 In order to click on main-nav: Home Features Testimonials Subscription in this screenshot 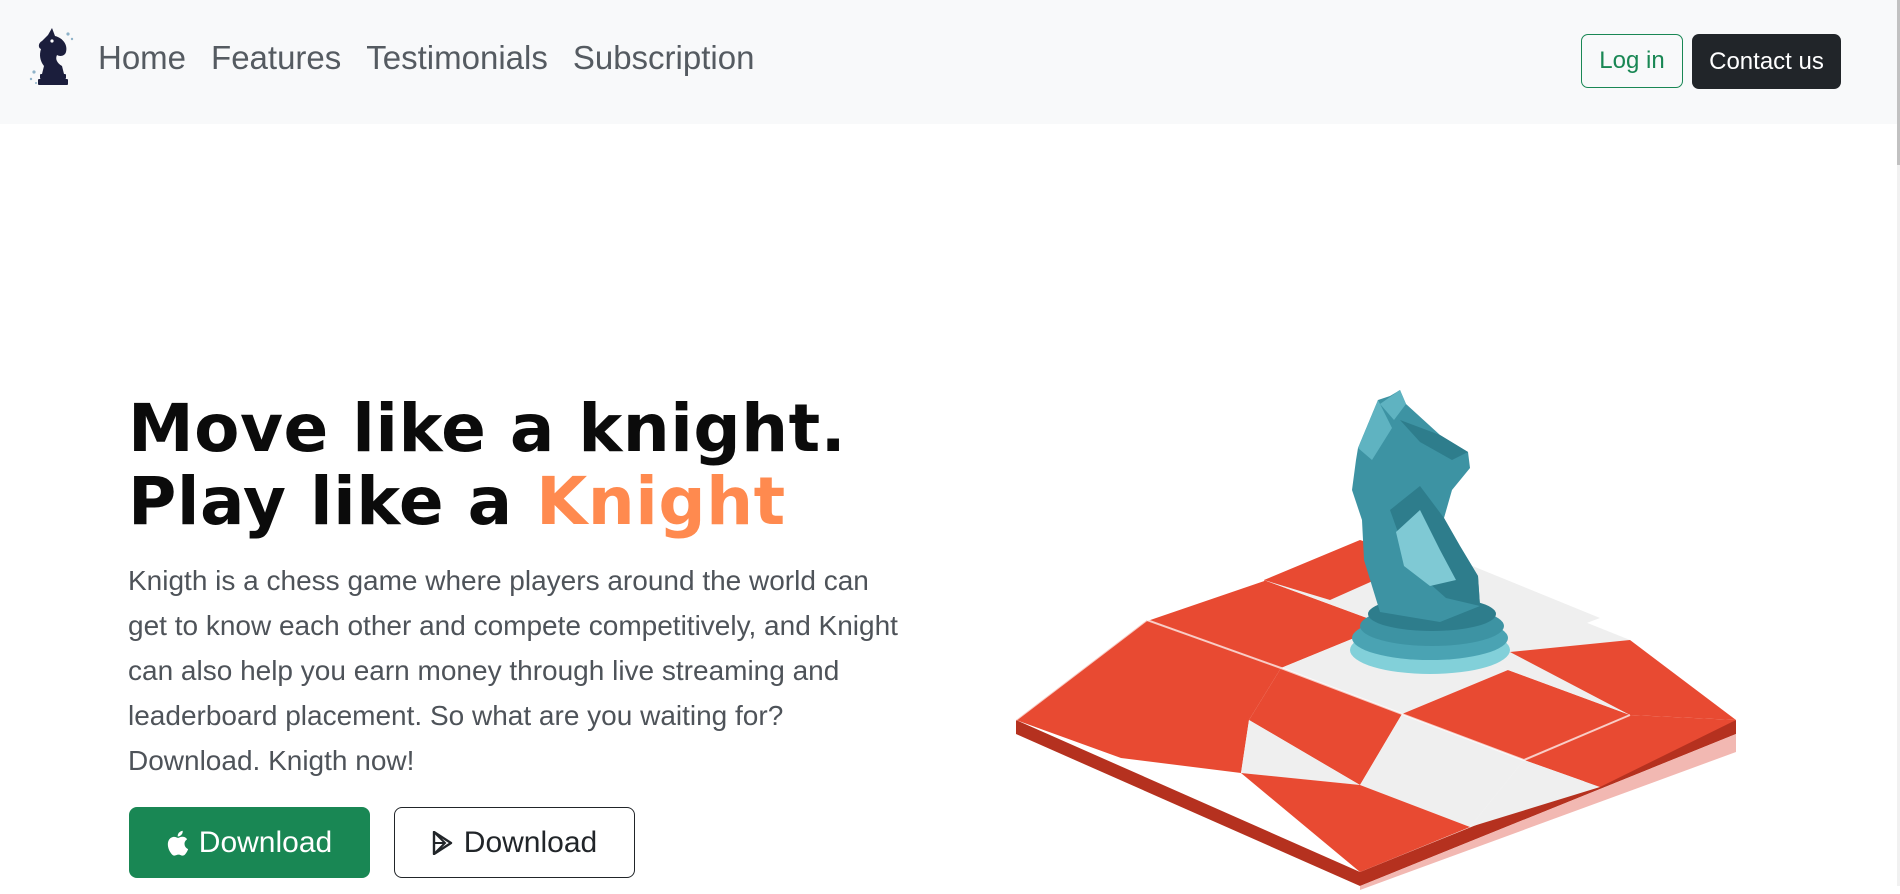, I will do `click(426, 58)`.